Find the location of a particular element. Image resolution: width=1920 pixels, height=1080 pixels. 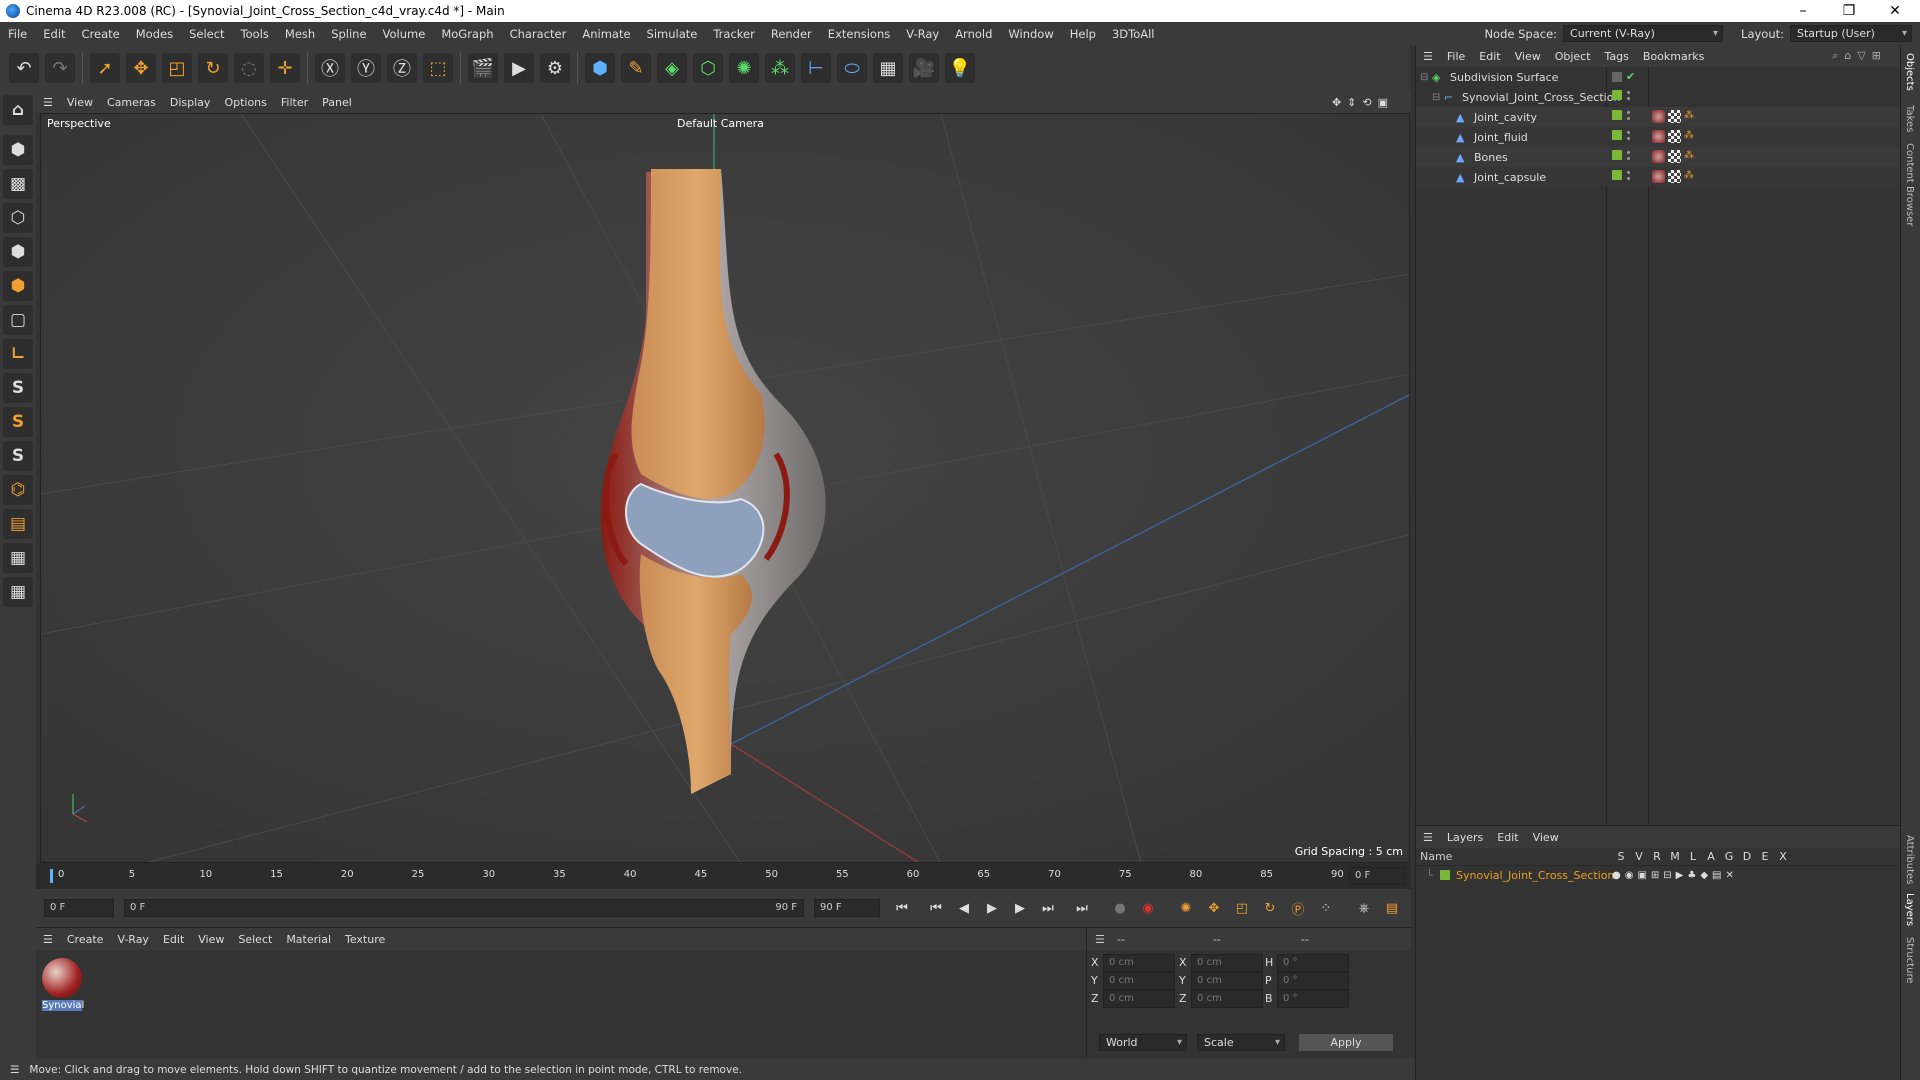

coord-mode-select: Scale is located at coordinates (1241, 1042).